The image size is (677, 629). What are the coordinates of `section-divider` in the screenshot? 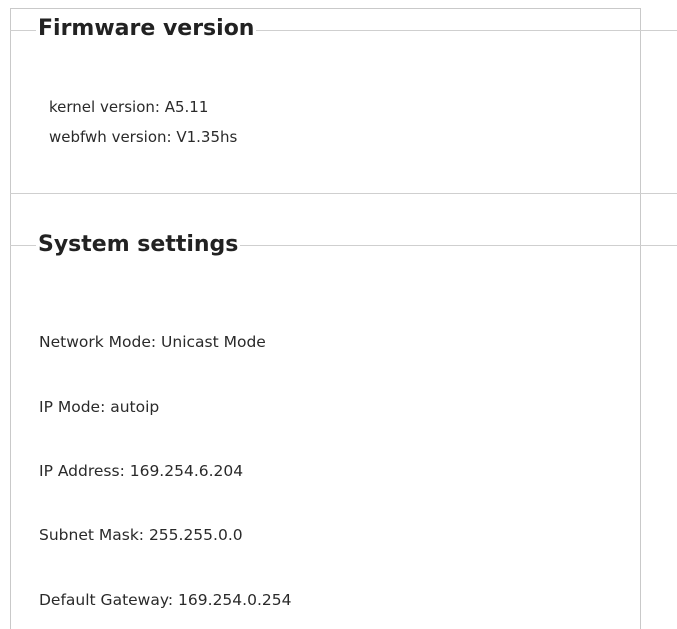 It's located at (343, 193).